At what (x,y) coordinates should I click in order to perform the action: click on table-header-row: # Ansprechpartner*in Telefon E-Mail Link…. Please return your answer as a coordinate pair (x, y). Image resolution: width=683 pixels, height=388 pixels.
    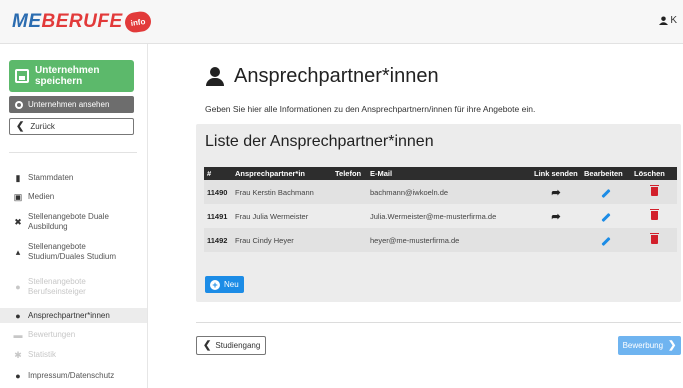
    Looking at the image, I should click on (440, 173).